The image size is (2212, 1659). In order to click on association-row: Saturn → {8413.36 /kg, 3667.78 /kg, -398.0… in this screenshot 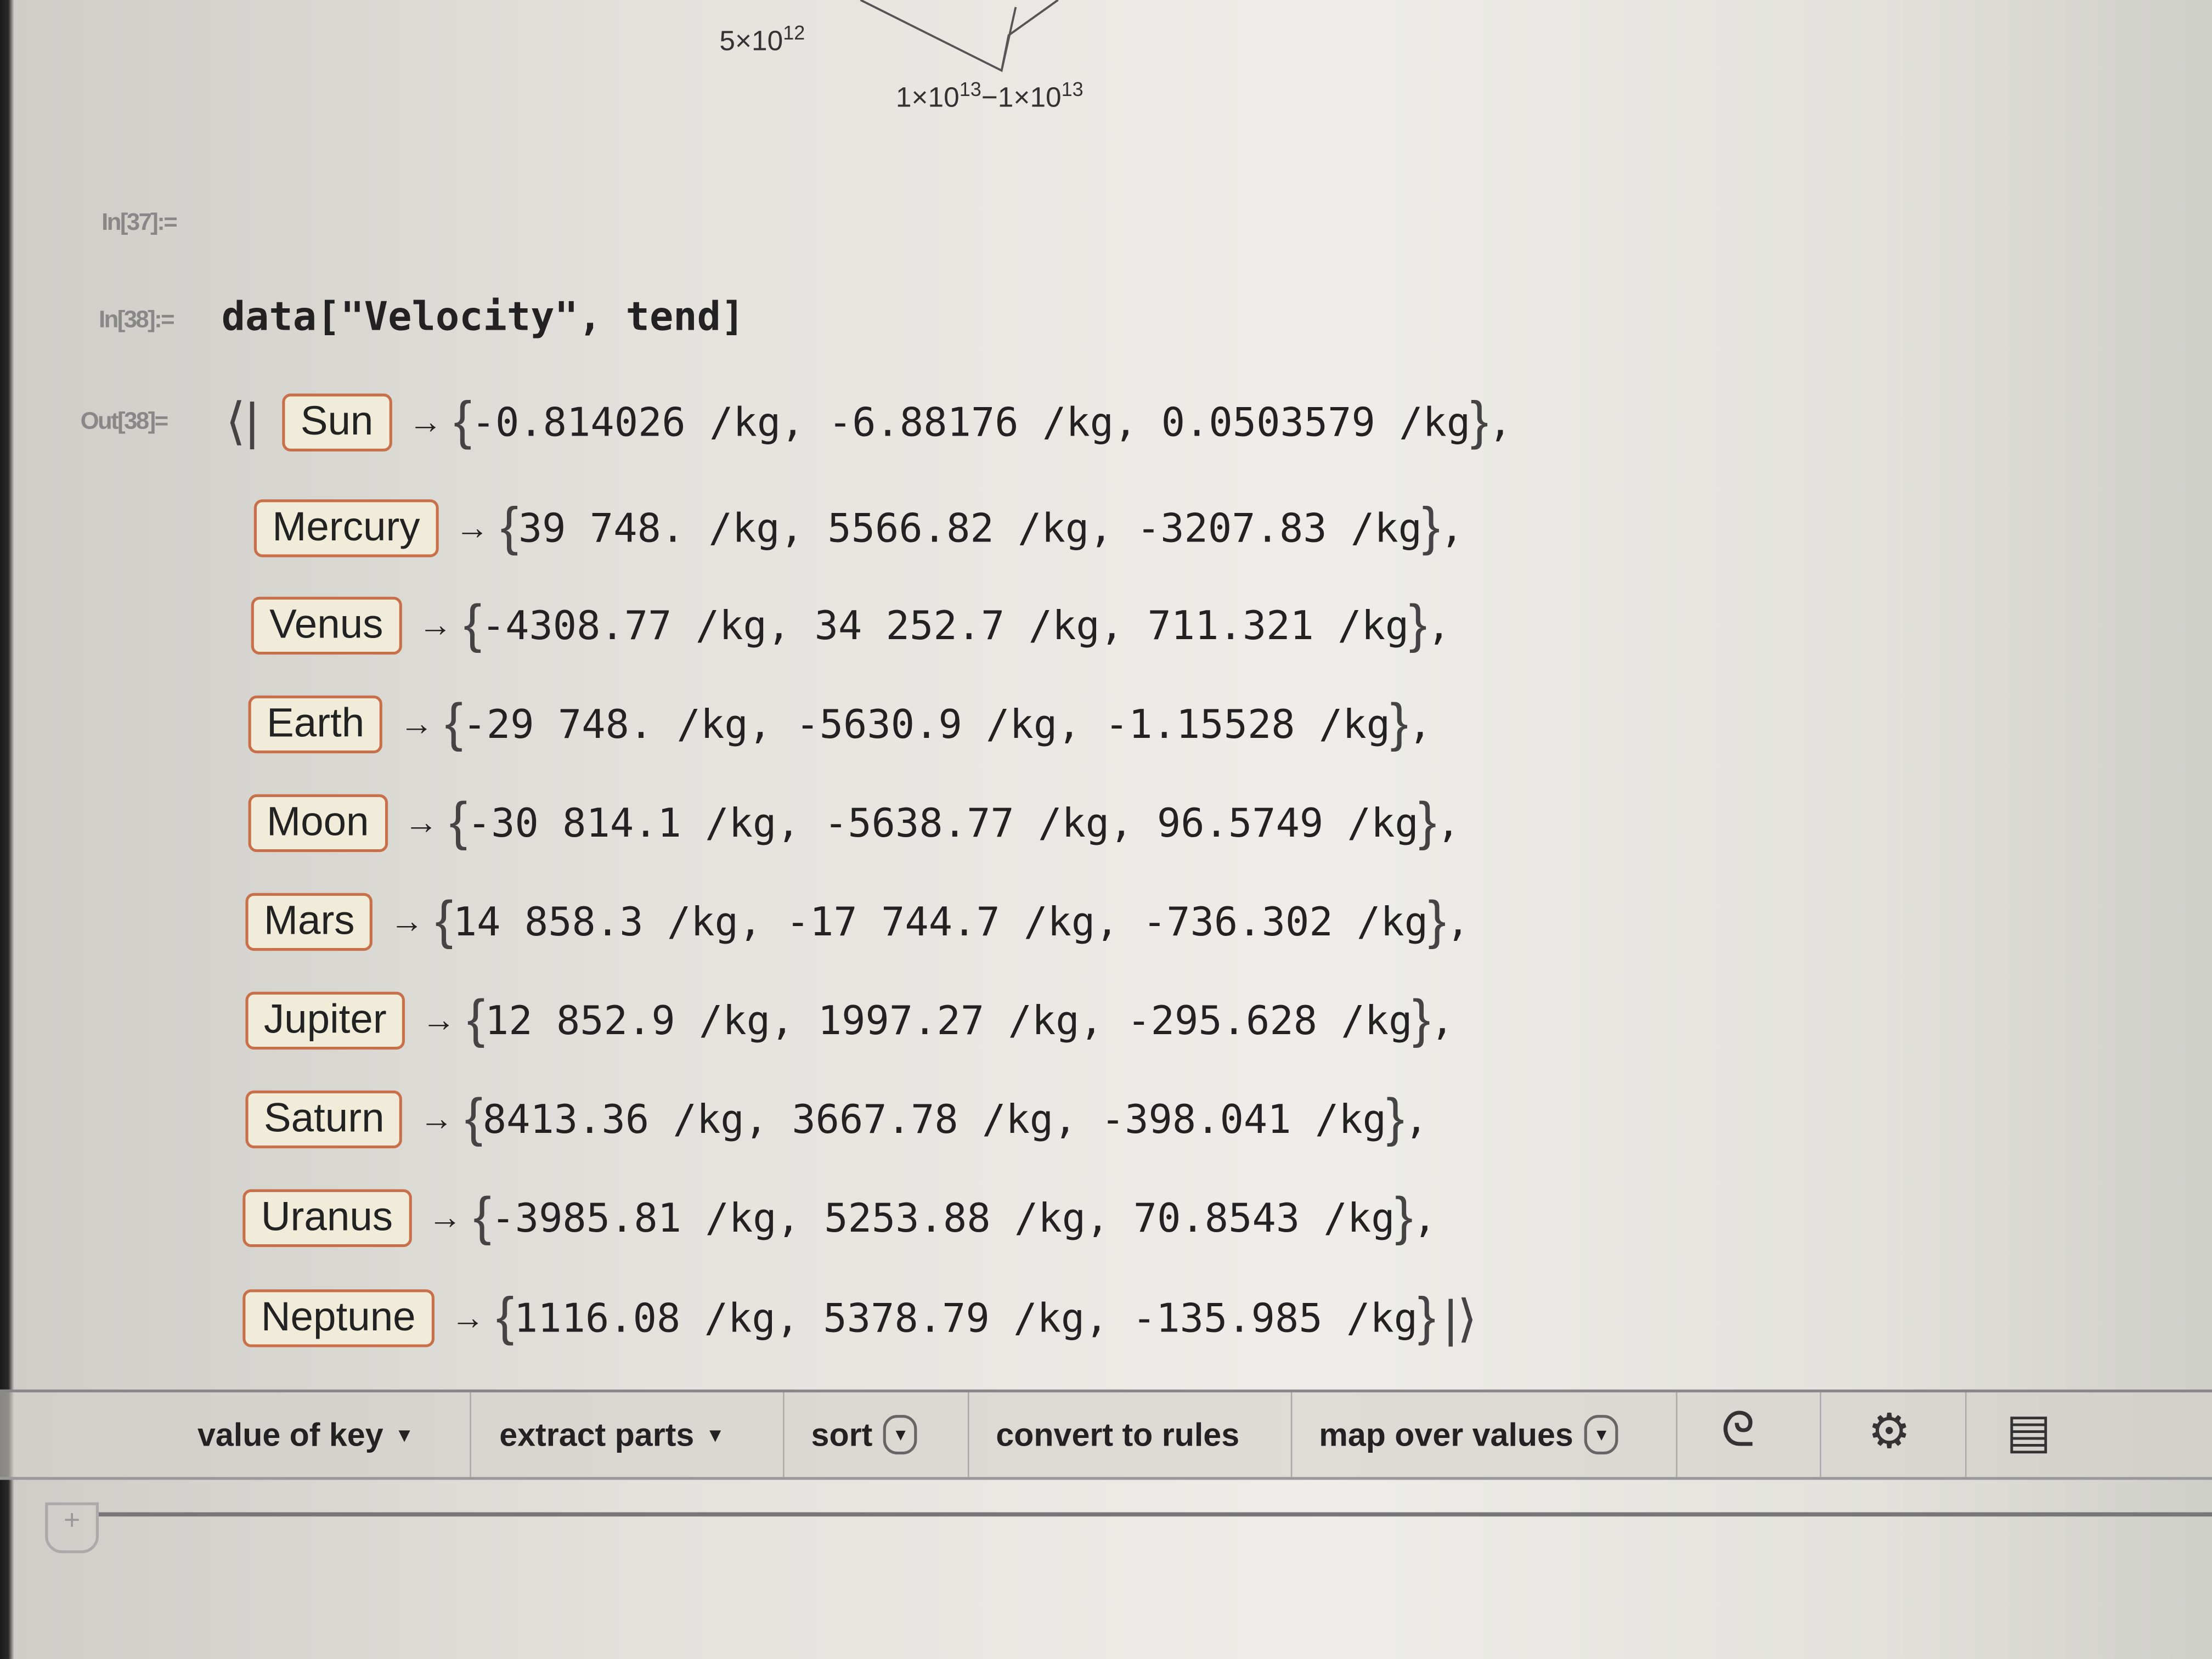, I will do `click(837, 1120)`.